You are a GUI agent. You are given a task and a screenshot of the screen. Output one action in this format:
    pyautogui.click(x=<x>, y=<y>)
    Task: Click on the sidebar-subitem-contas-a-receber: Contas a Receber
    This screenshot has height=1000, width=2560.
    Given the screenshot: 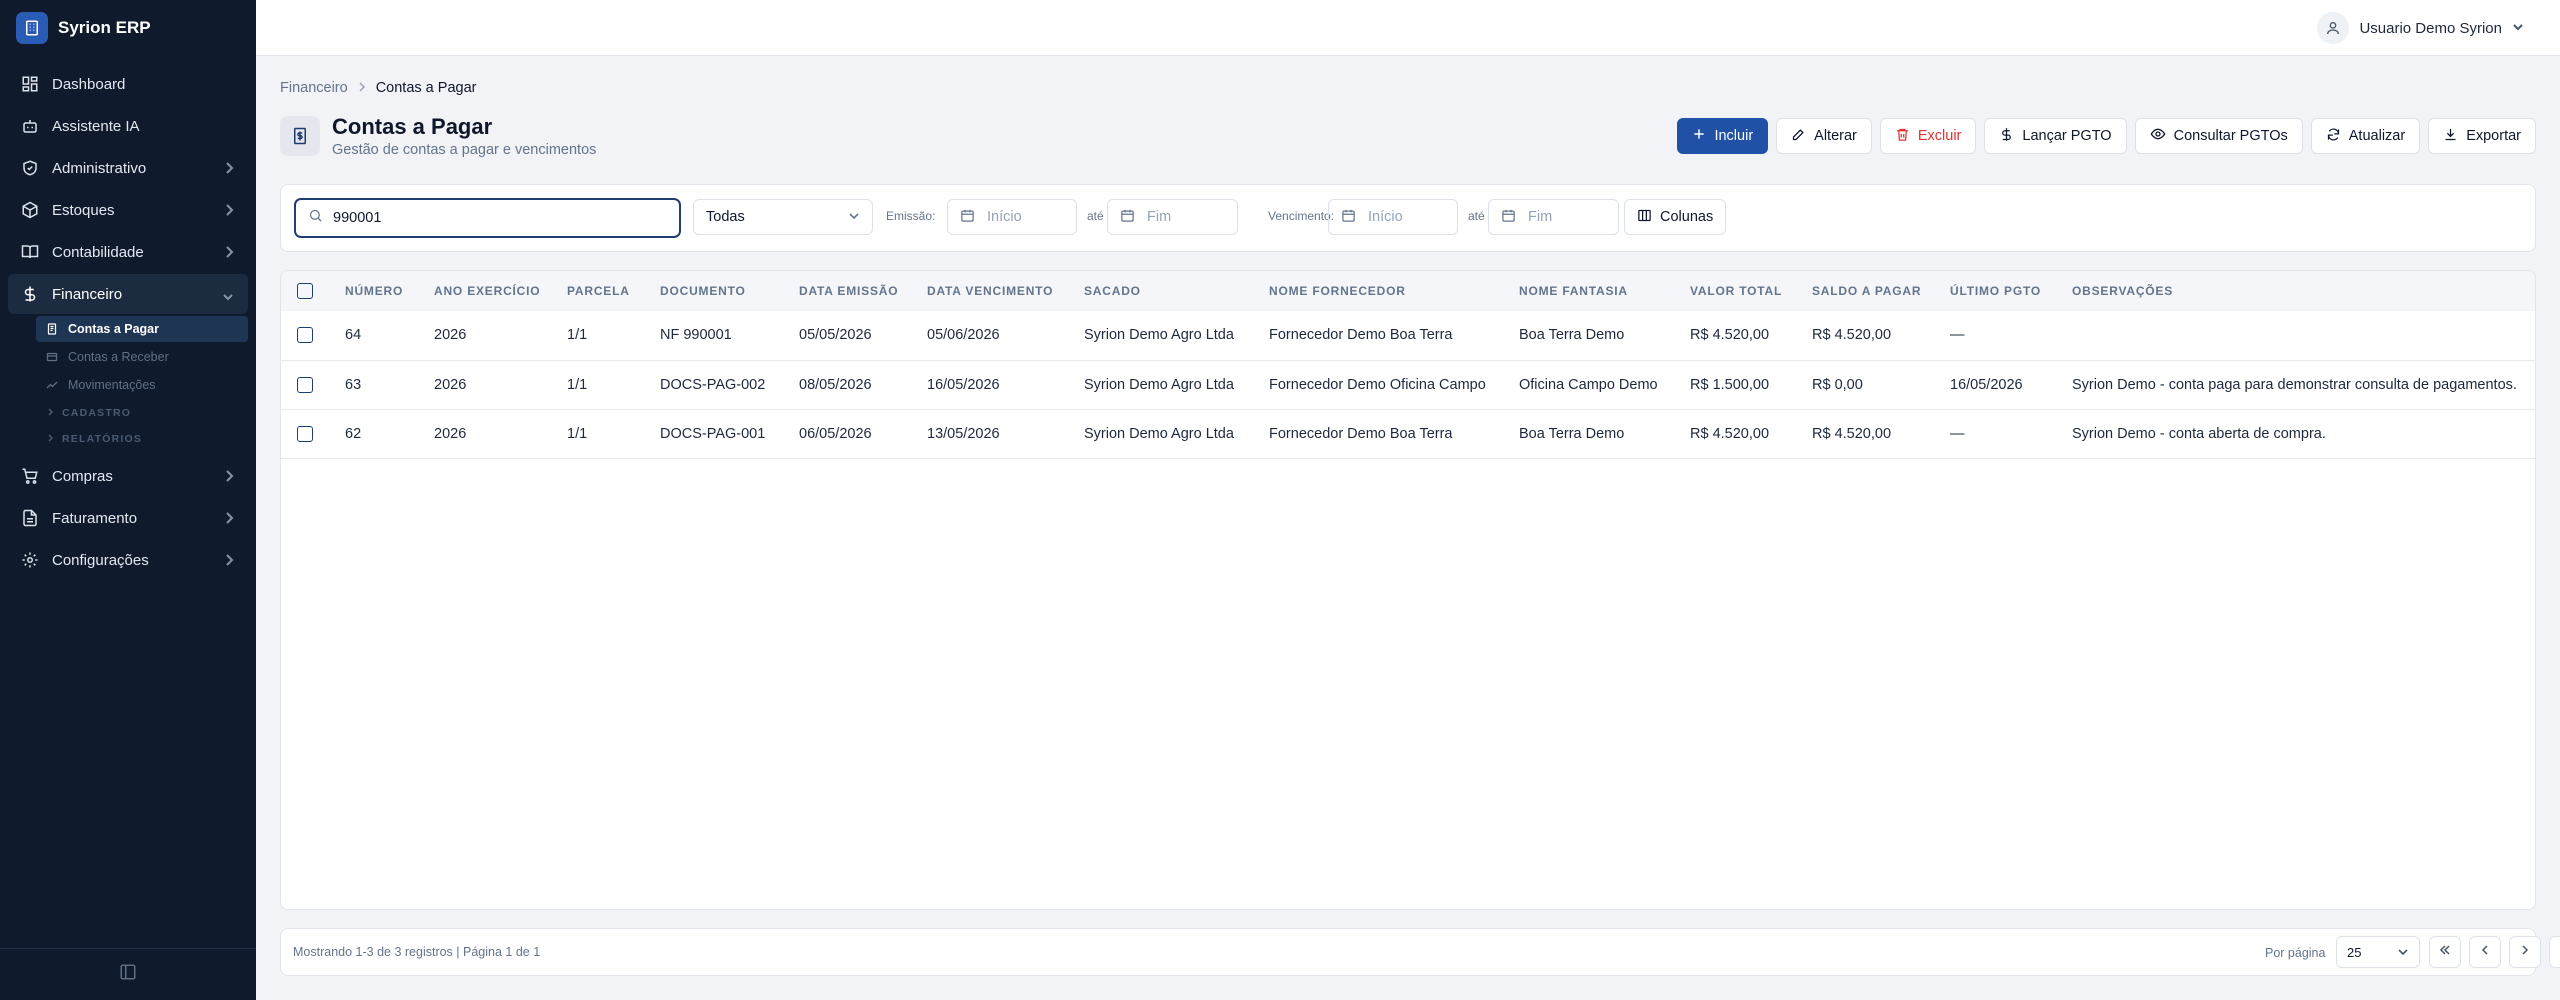 What is the action you would take?
    pyautogui.click(x=142, y=357)
    